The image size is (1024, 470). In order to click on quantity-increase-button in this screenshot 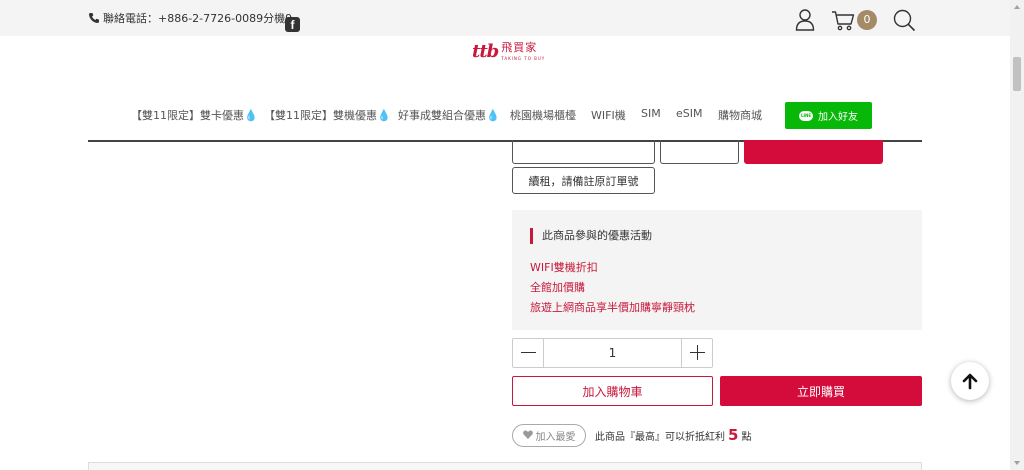, I will do `click(696, 353)`.